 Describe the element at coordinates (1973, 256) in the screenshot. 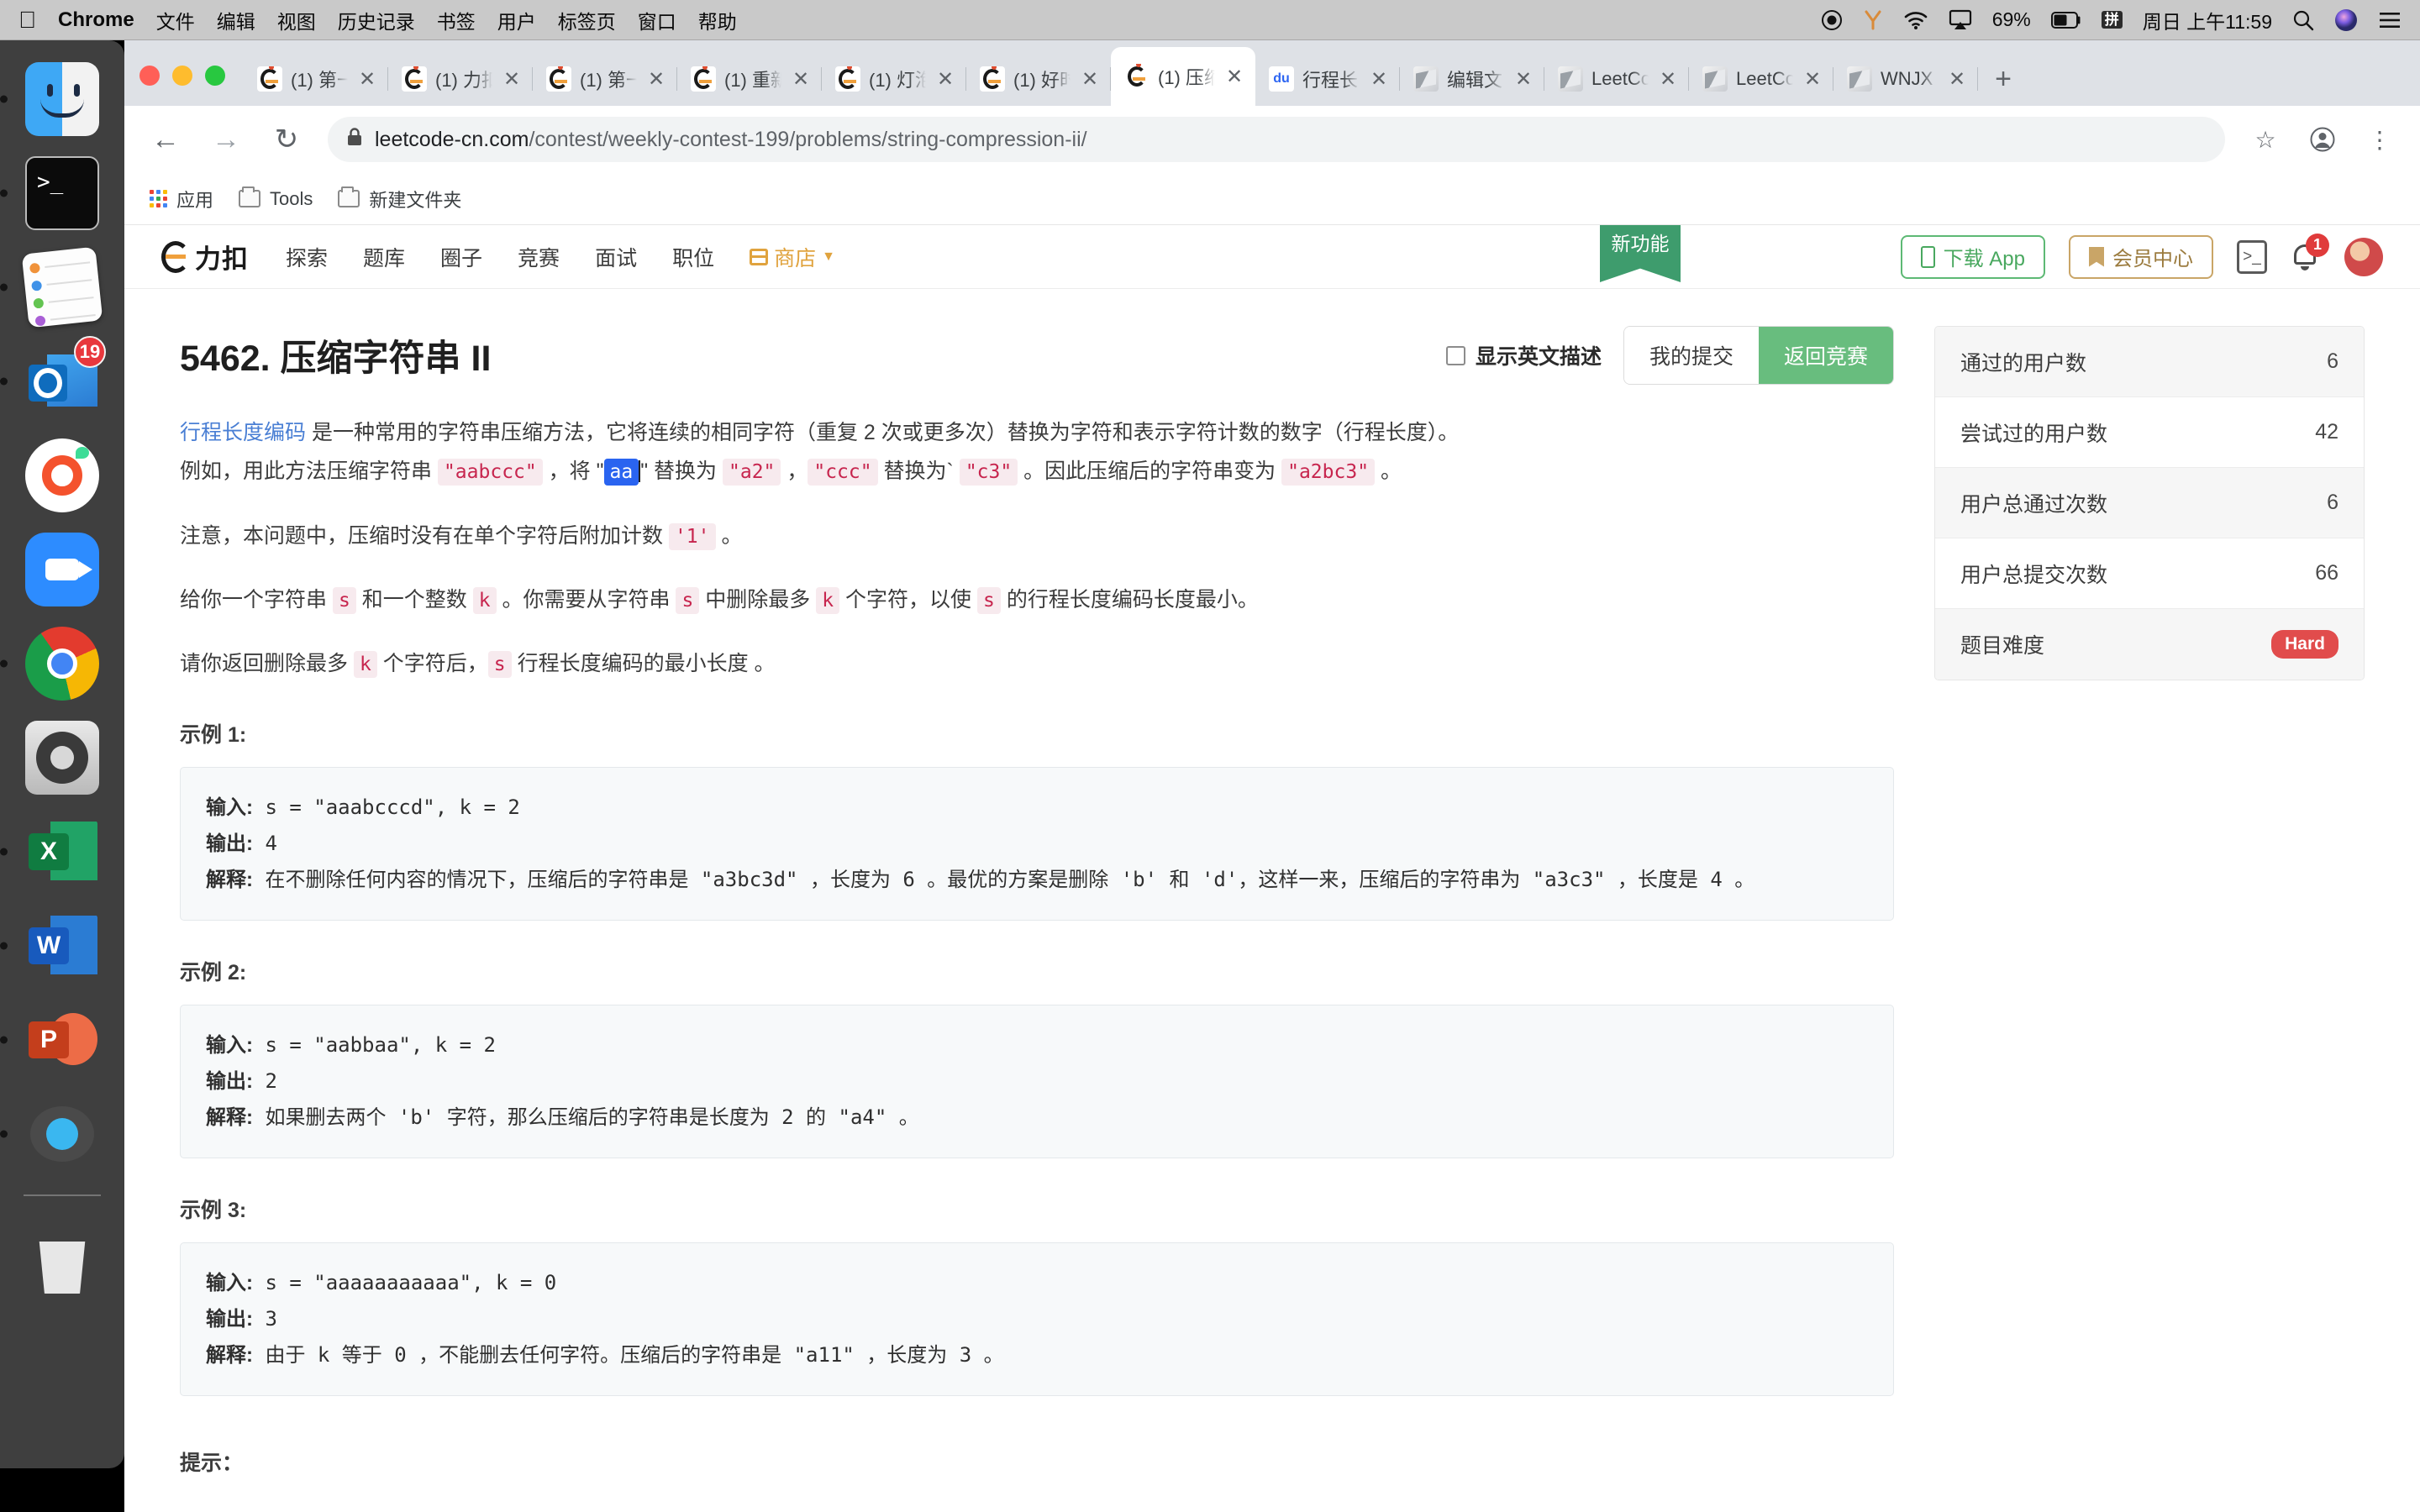

I see `download-app-button: 下载 App` at that location.